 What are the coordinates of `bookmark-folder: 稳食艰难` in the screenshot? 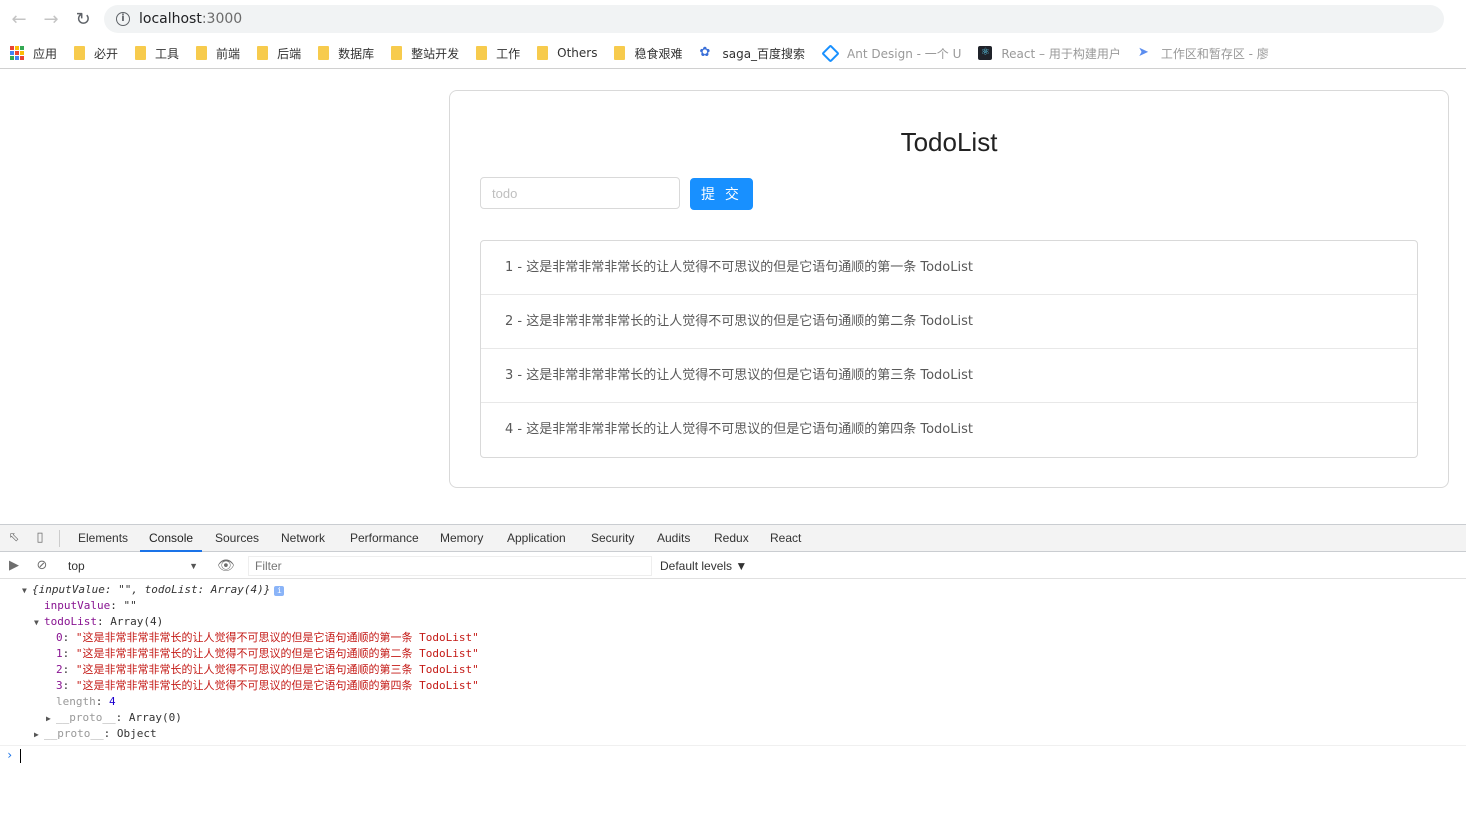 It's located at (648, 53).